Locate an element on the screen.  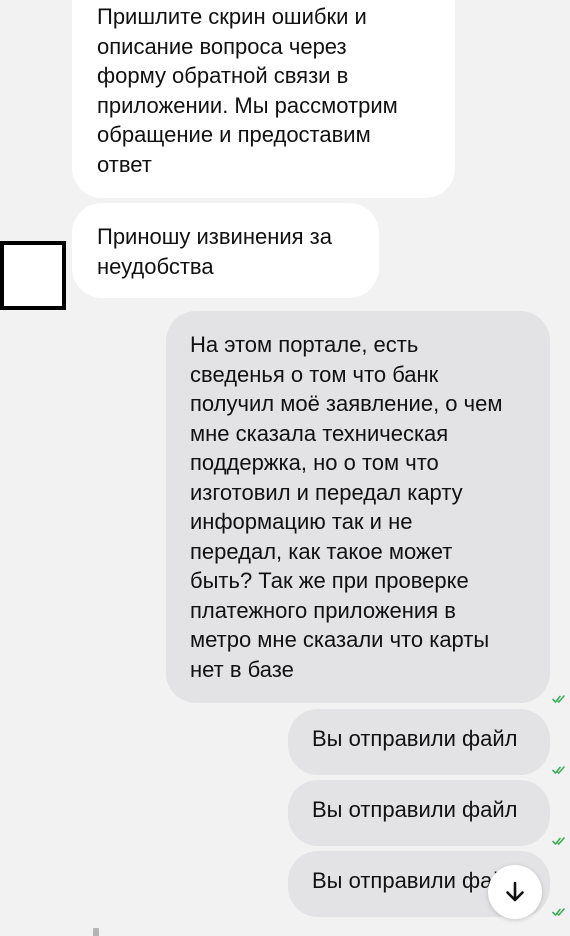
scroll-down-button is located at coordinates (515, 892).